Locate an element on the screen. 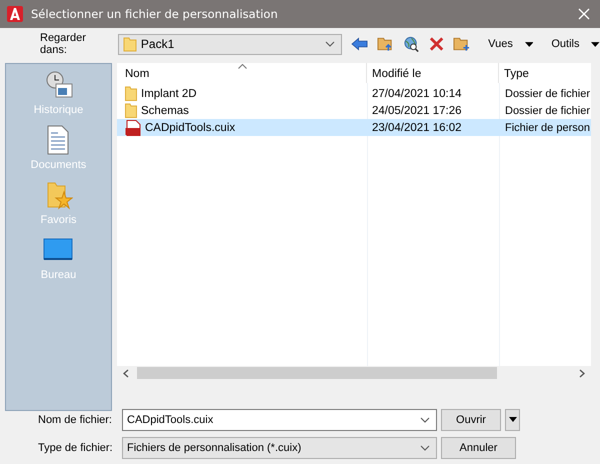  file-row: CADpidTools.cuix 23/04/2021 16:02 Fichier de person is located at coordinates (354, 127).